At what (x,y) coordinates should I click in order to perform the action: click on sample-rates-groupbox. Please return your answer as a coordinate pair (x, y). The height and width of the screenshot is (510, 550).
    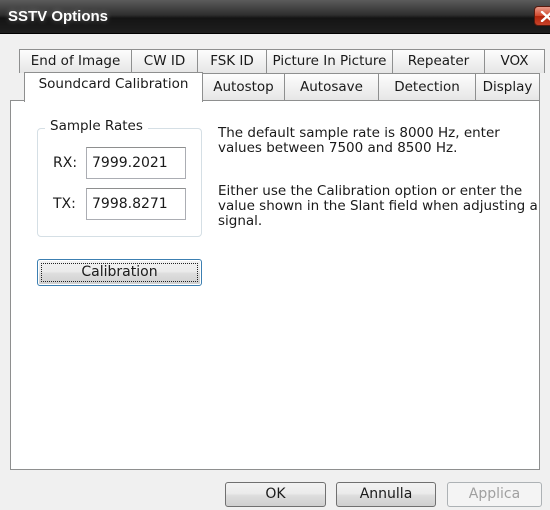
    Looking at the image, I should click on (119, 182).